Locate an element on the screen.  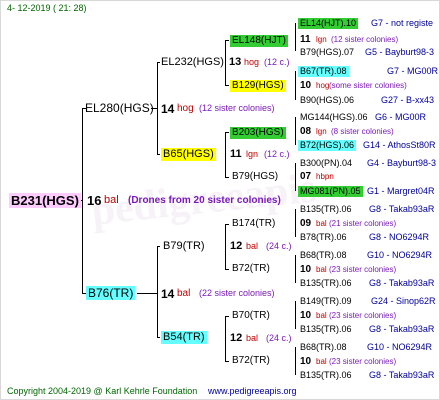
gen3-queen: B174(TR) is located at coordinates (253, 224).